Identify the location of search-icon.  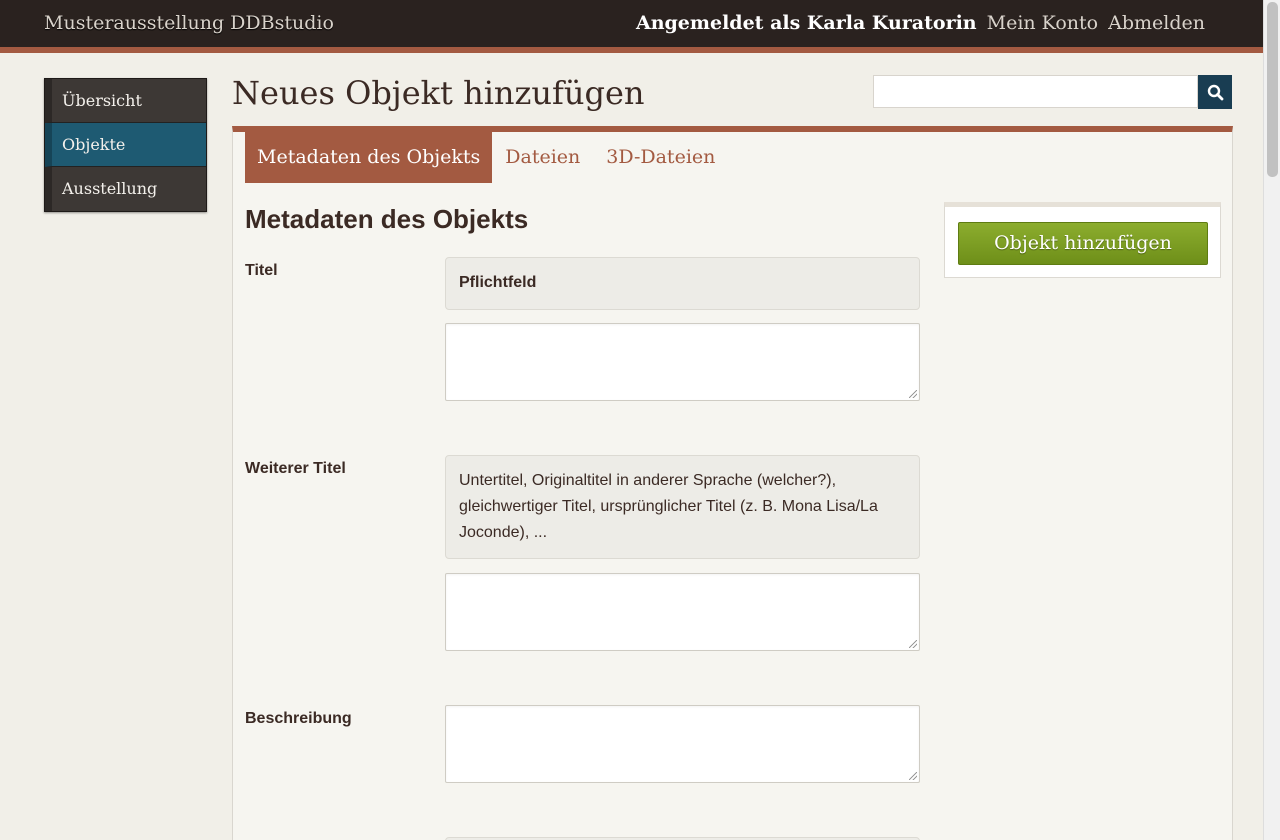
(1215, 92).